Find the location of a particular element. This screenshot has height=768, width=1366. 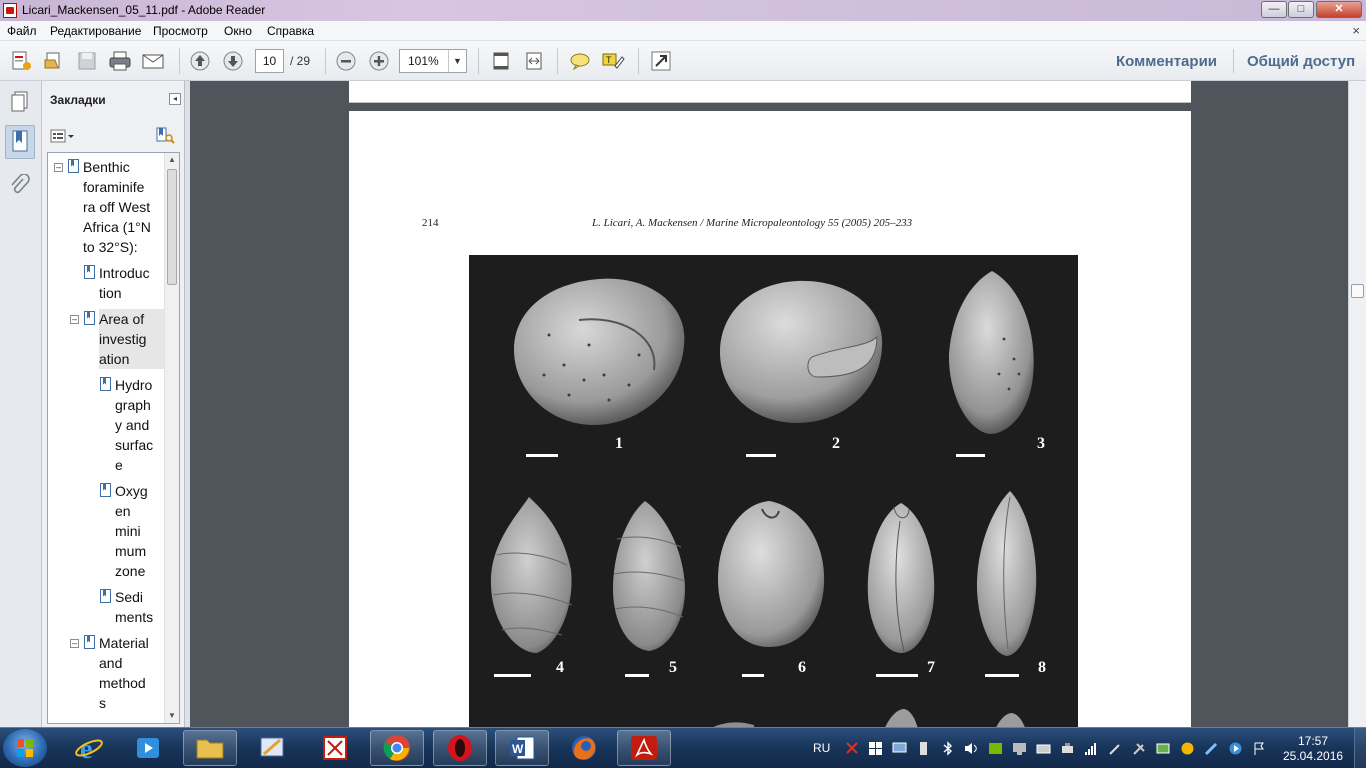

taskbar-media-player is located at coordinates (148, 748).